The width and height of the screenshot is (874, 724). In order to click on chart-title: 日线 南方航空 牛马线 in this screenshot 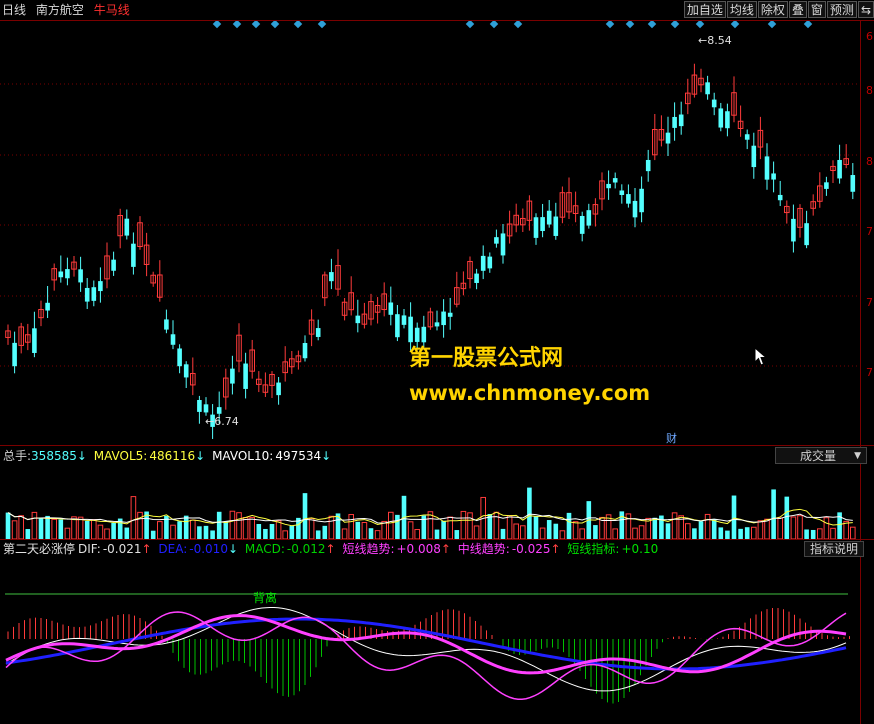, I will do `click(69, 10)`.